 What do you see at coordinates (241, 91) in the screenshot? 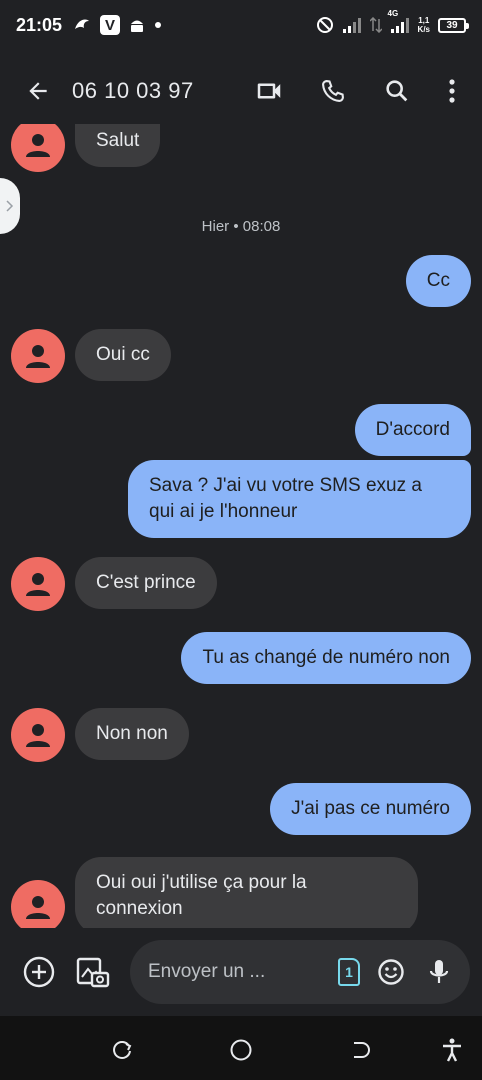
I see `conversation-header: 06 10 03 97` at bounding box center [241, 91].